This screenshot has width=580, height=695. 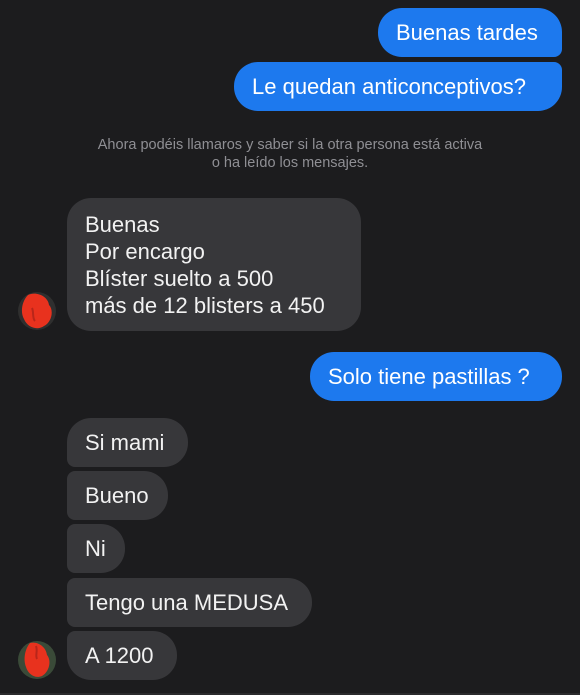 What do you see at coordinates (205, 305) in the screenshot?
I see `message-line: más de 12 blisters a 450` at bounding box center [205, 305].